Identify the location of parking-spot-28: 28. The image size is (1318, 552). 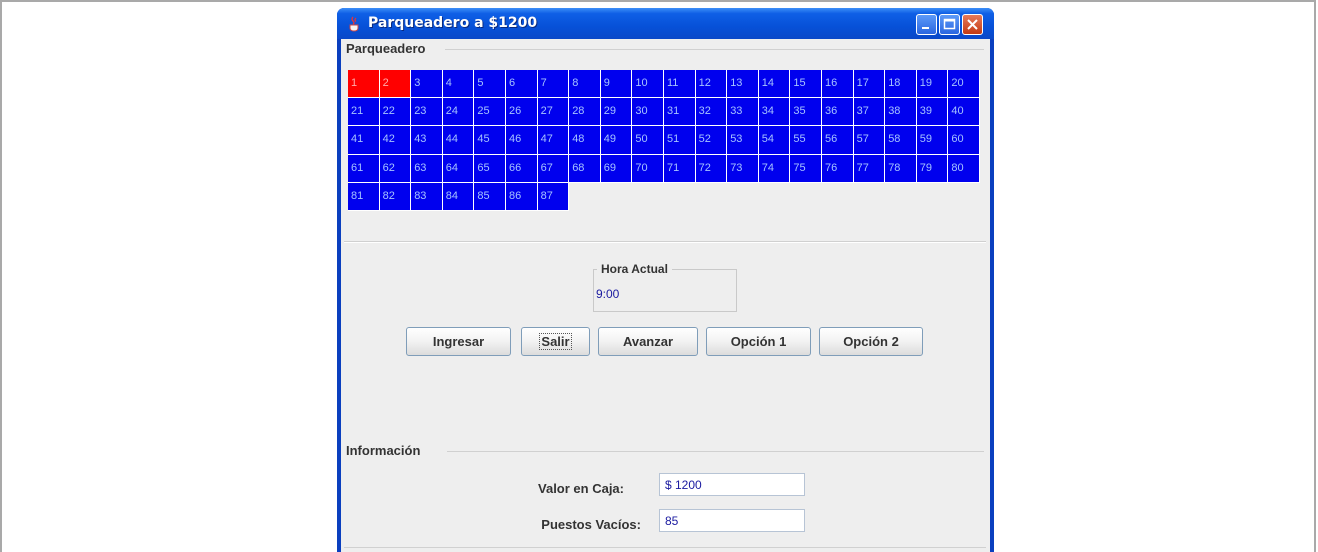
(585, 112).